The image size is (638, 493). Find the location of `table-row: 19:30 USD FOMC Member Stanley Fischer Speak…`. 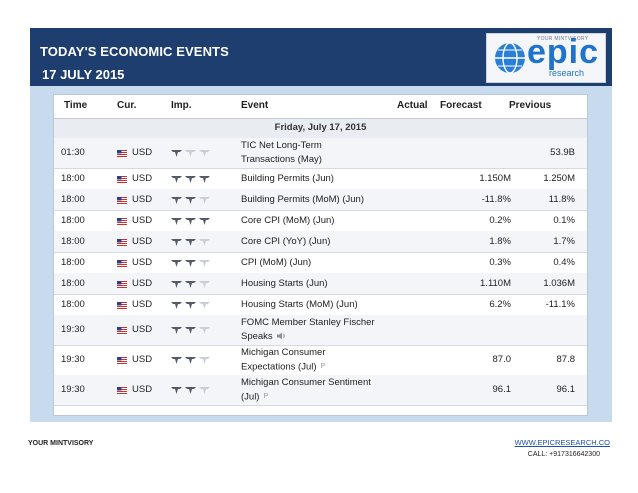

table-row: 19:30 USD FOMC Member Stanley Fischer Speak… is located at coordinates (320, 330).